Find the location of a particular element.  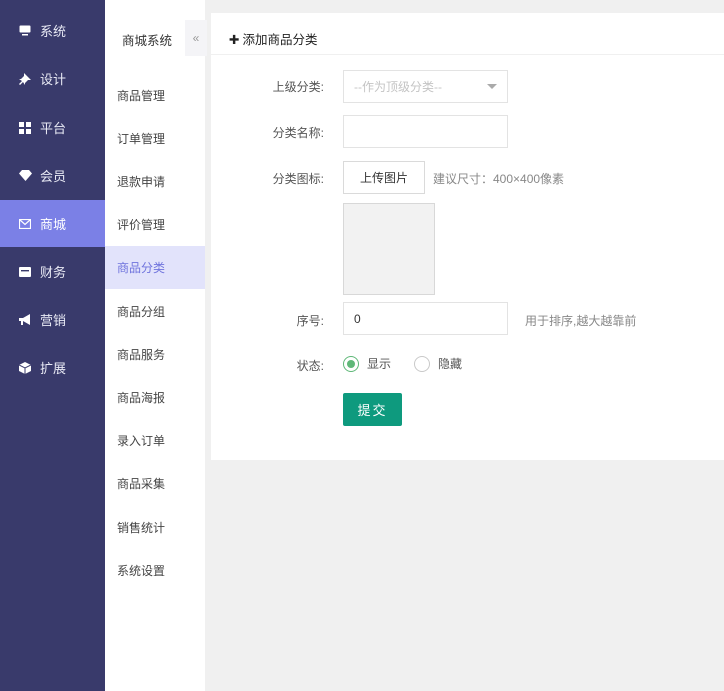

wallet-icon is located at coordinates (25, 272).